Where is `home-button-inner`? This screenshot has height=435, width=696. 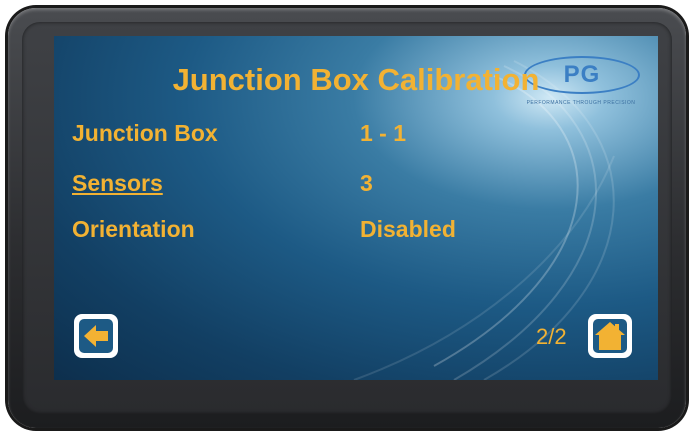 home-button-inner is located at coordinates (610, 336).